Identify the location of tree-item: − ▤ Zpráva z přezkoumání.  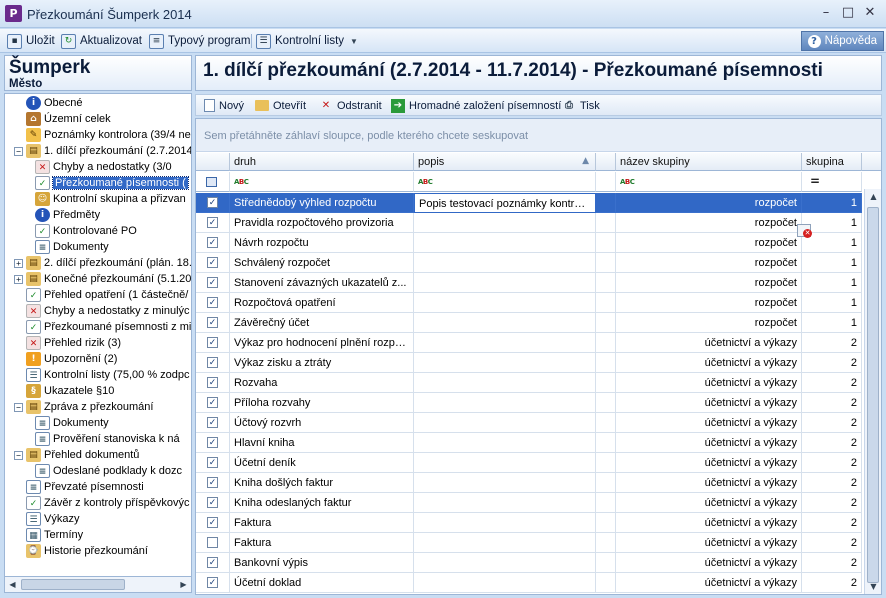
(83, 407).